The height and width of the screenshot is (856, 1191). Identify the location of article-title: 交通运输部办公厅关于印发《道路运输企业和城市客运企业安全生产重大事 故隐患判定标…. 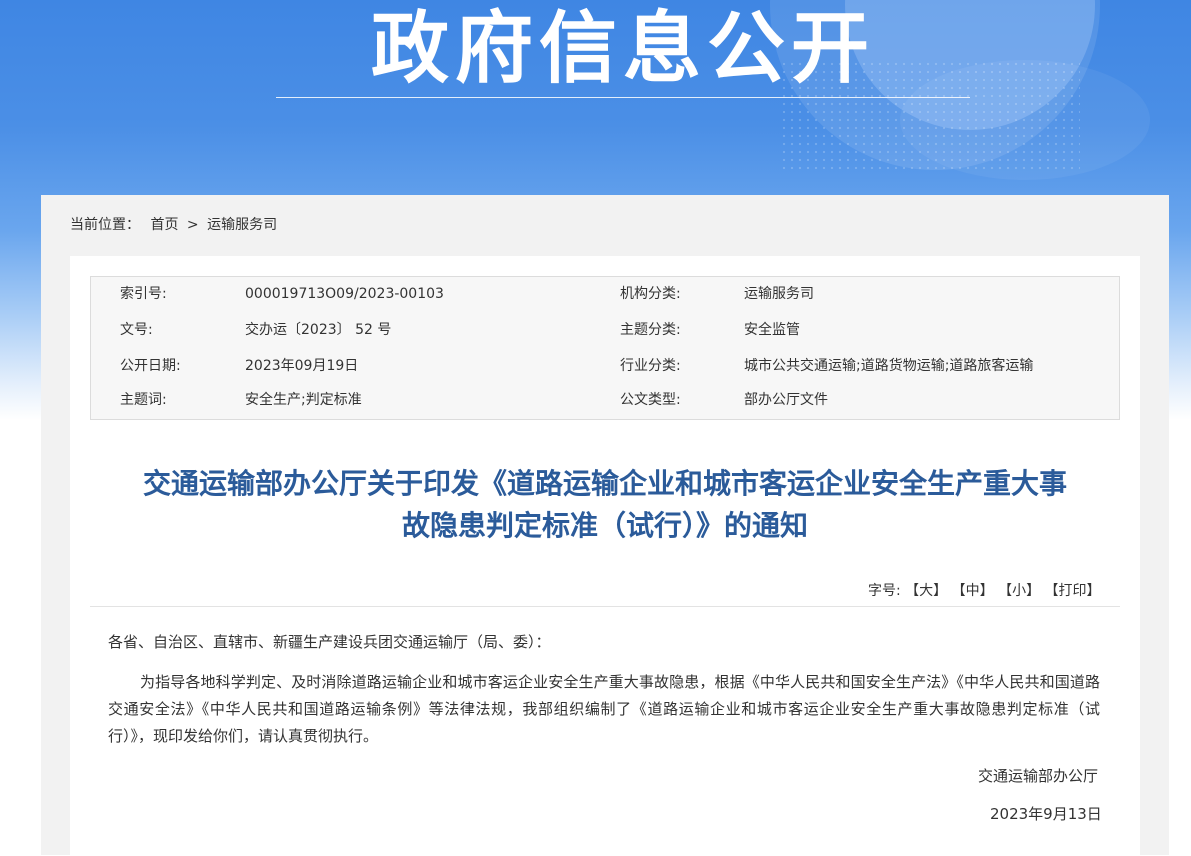
(605, 505).